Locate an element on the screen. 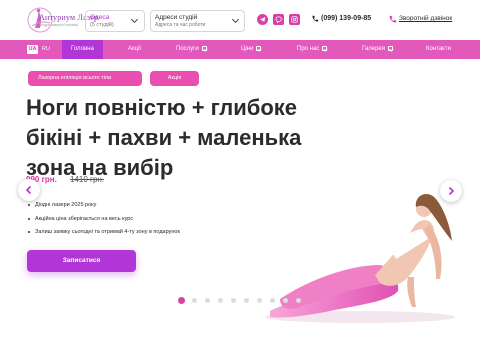 Image resolution: width=480 pixels, height=360 pixels. list-item: Акційна ціна зберігається на весь курс is located at coordinates (104, 222).